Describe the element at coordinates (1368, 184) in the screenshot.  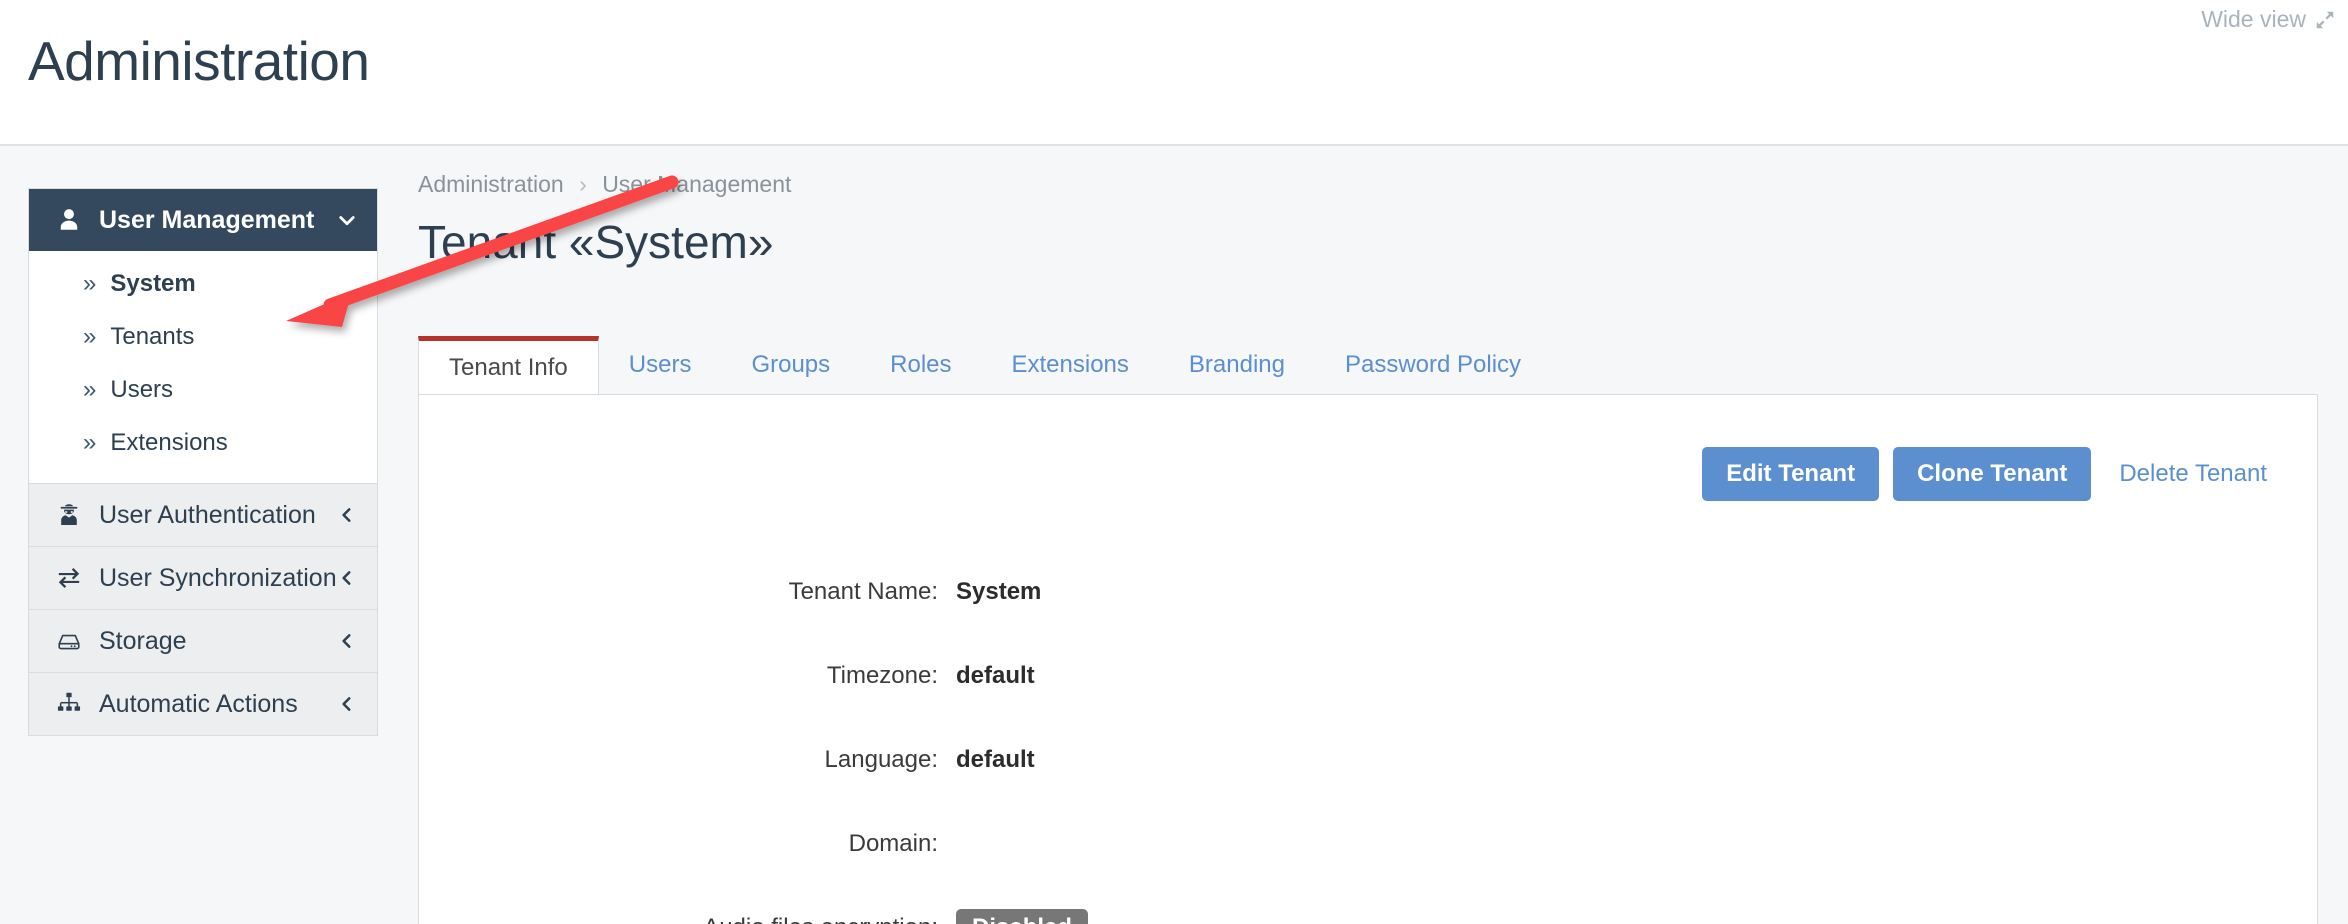
I see `breadcrumb: Administration › User Management` at that location.